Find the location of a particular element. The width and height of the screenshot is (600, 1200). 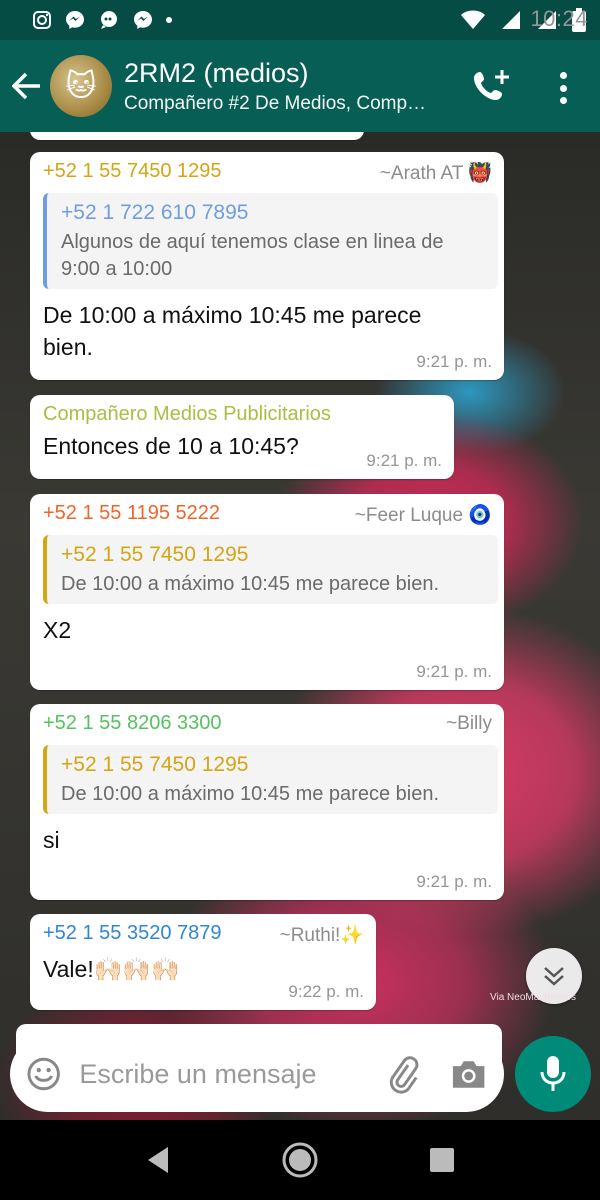

instagram-icon is located at coordinates (42, 20).